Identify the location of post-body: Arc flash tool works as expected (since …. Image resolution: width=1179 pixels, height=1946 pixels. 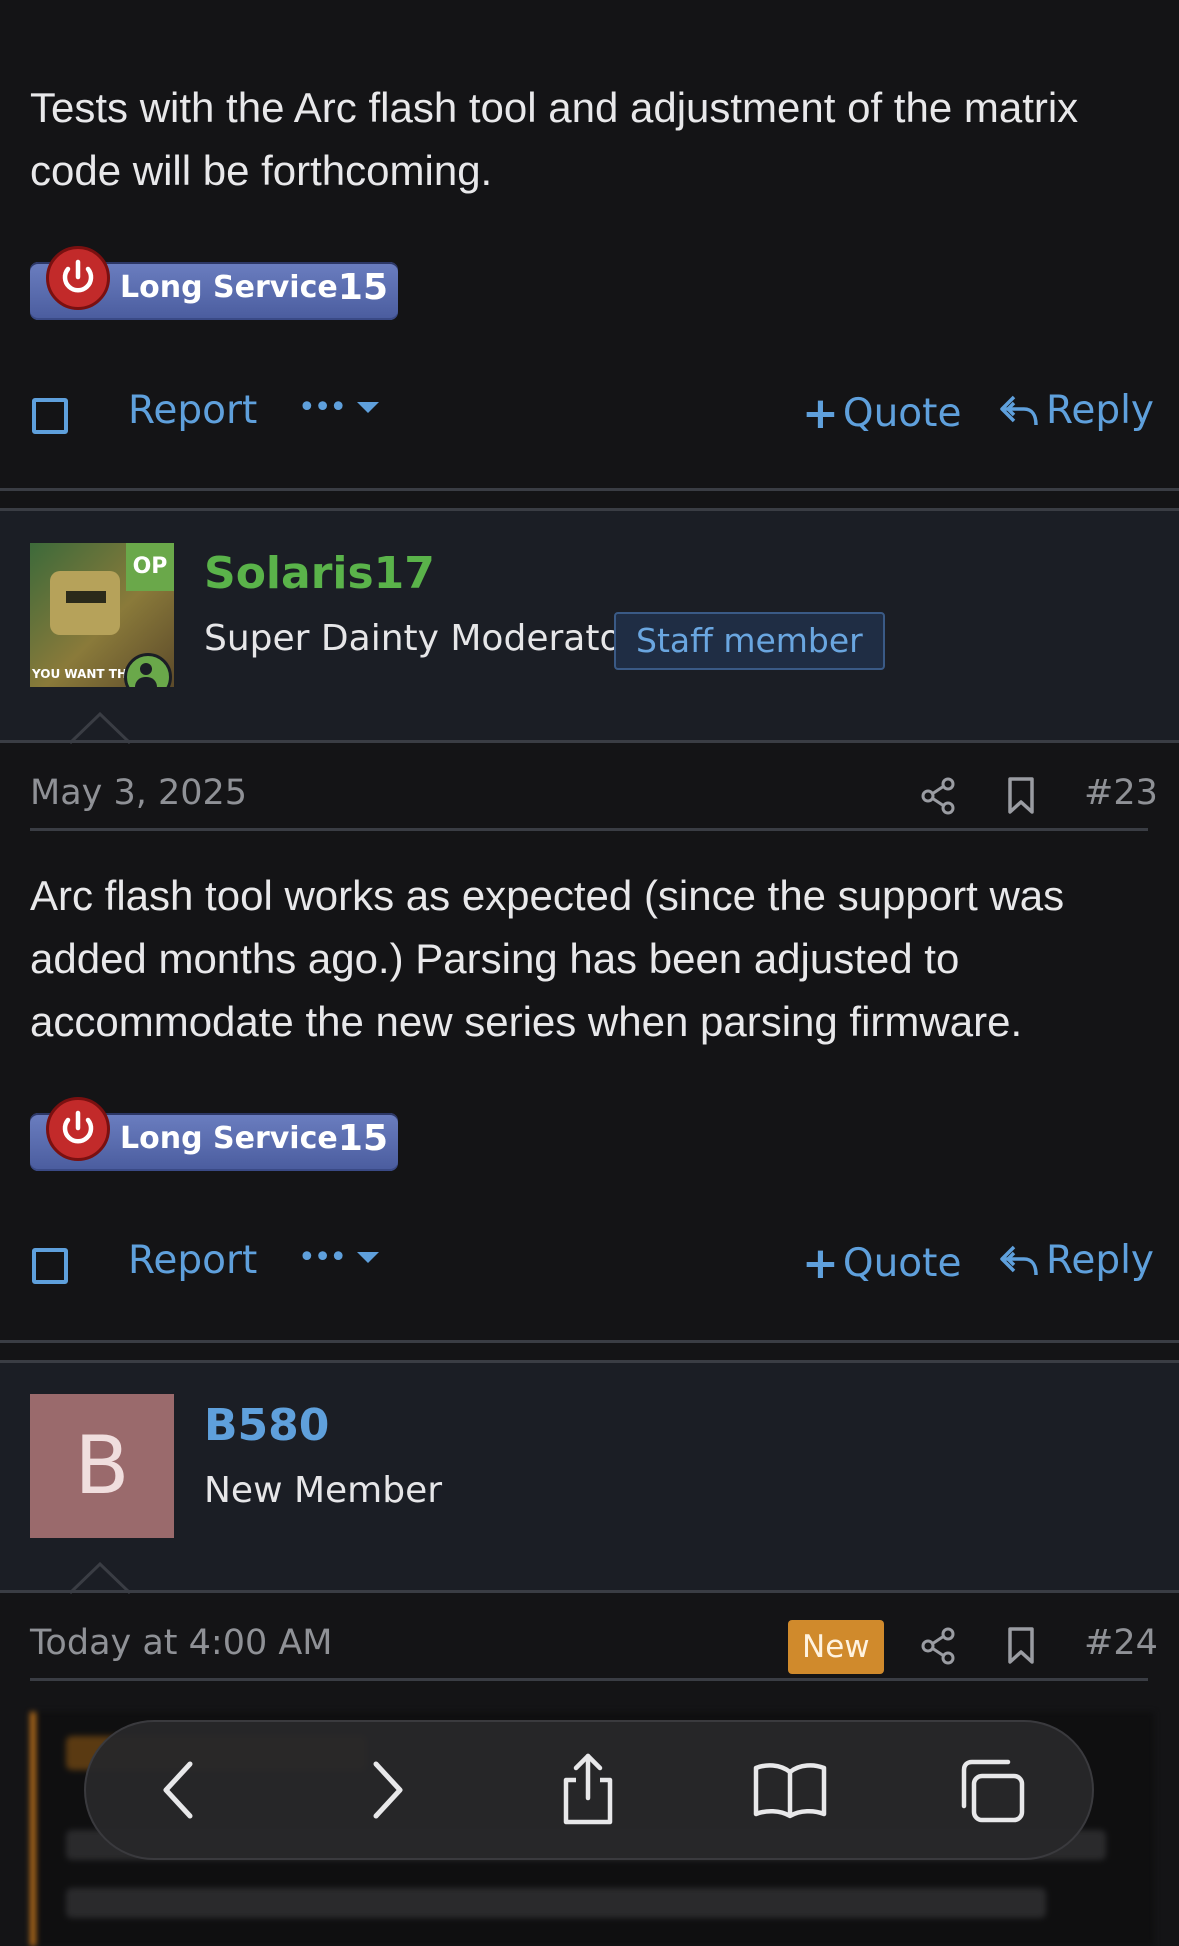
(547, 958).